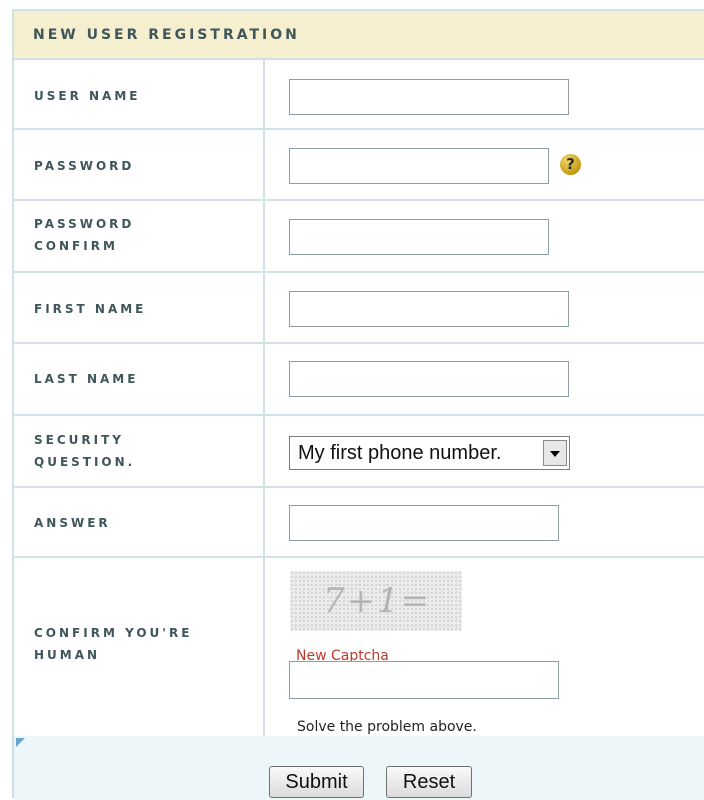 This screenshot has height=800, width=704. Describe the element at coordinates (86, 379) in the screenshot. I see `last-name-label: LAST NAME` at that location.